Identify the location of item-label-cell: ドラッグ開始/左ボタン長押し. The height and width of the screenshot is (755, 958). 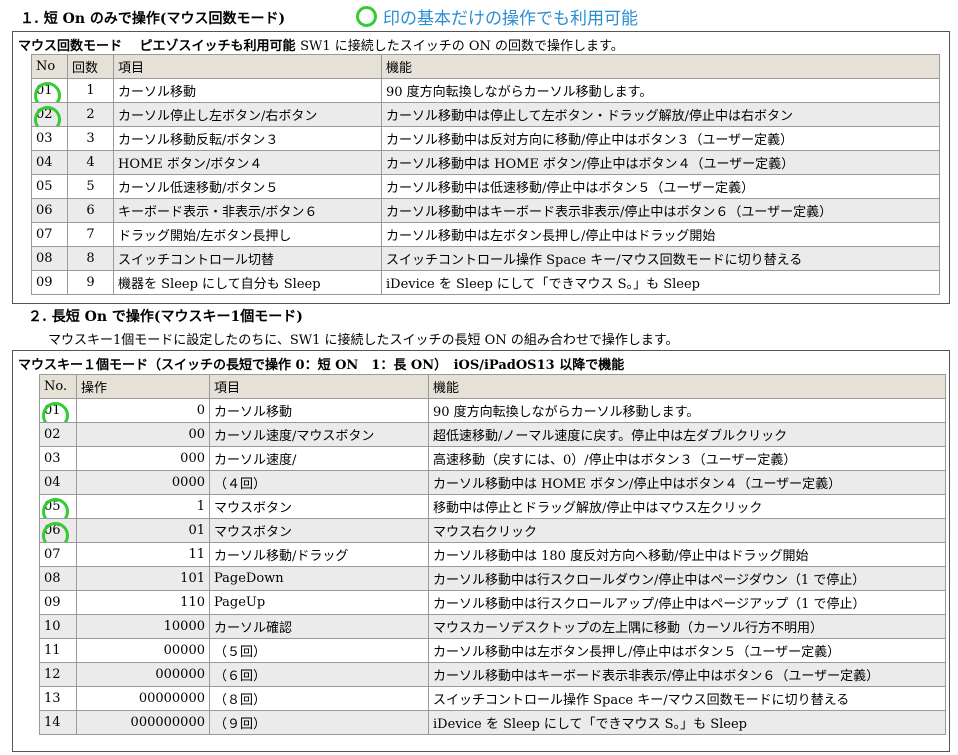
(247, 234).